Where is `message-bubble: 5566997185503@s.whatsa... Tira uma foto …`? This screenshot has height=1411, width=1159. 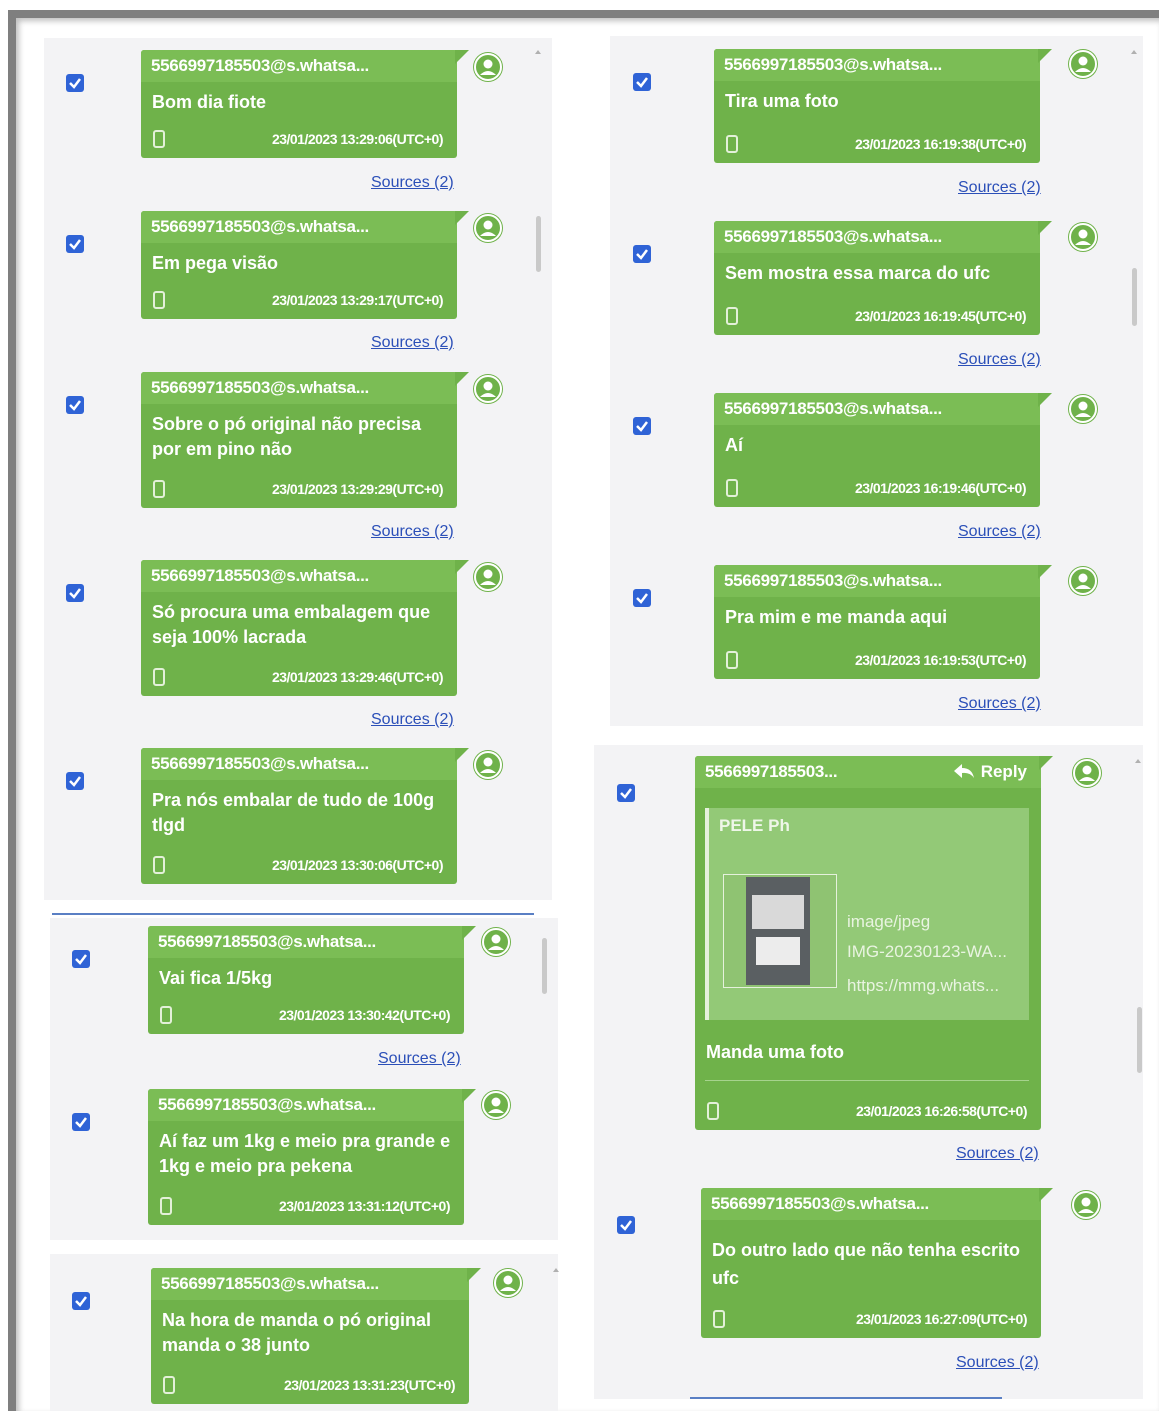
message-bubble: 5566997185503@s.whatsa... Tira uma foto … is located at coordinates (883, 106).